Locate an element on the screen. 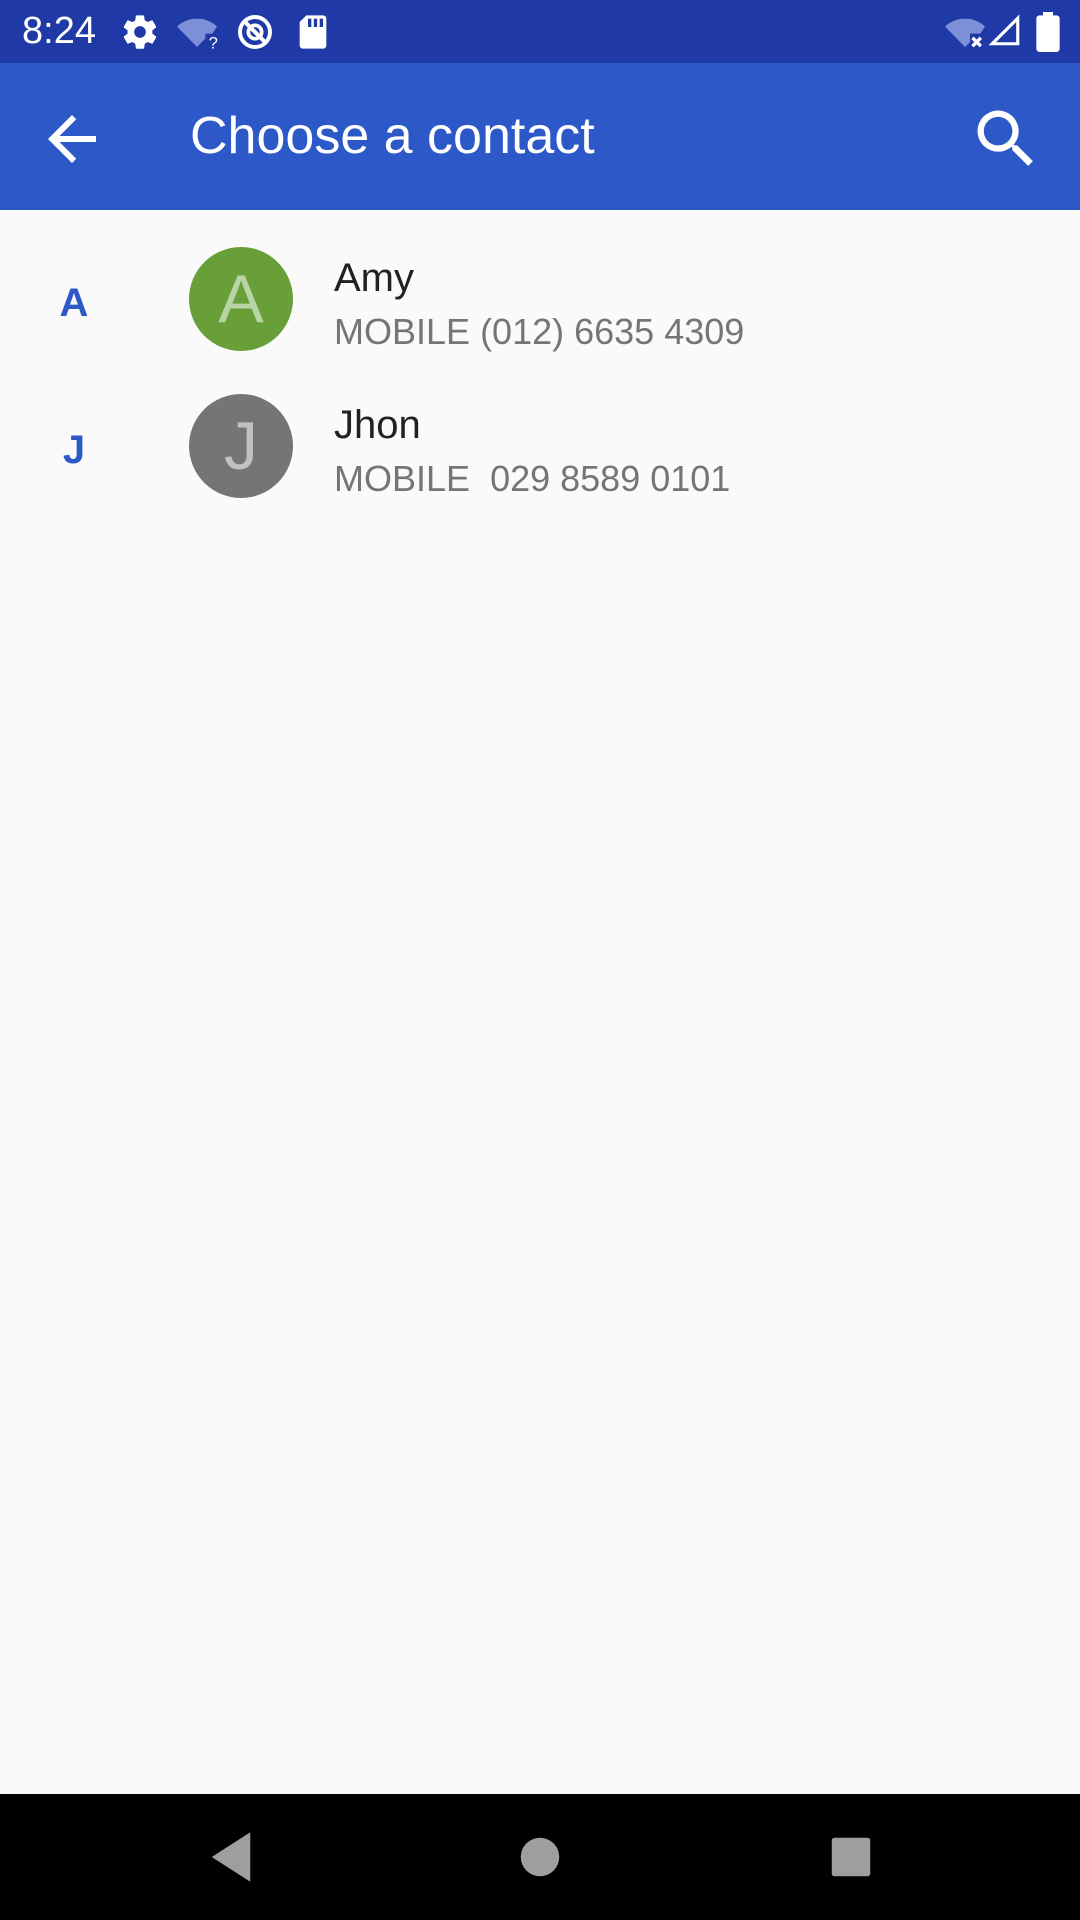 The image size is (1080, 1920). contact-phone-line: MOBILE (012) 6635 4309 is located at coordinates (539, 332).